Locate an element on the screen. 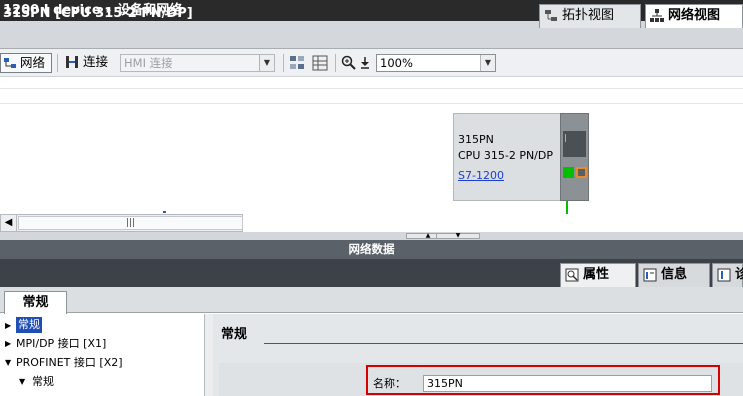  panel-splitter: ▲ ▼ is located at coordinates (371, 236).